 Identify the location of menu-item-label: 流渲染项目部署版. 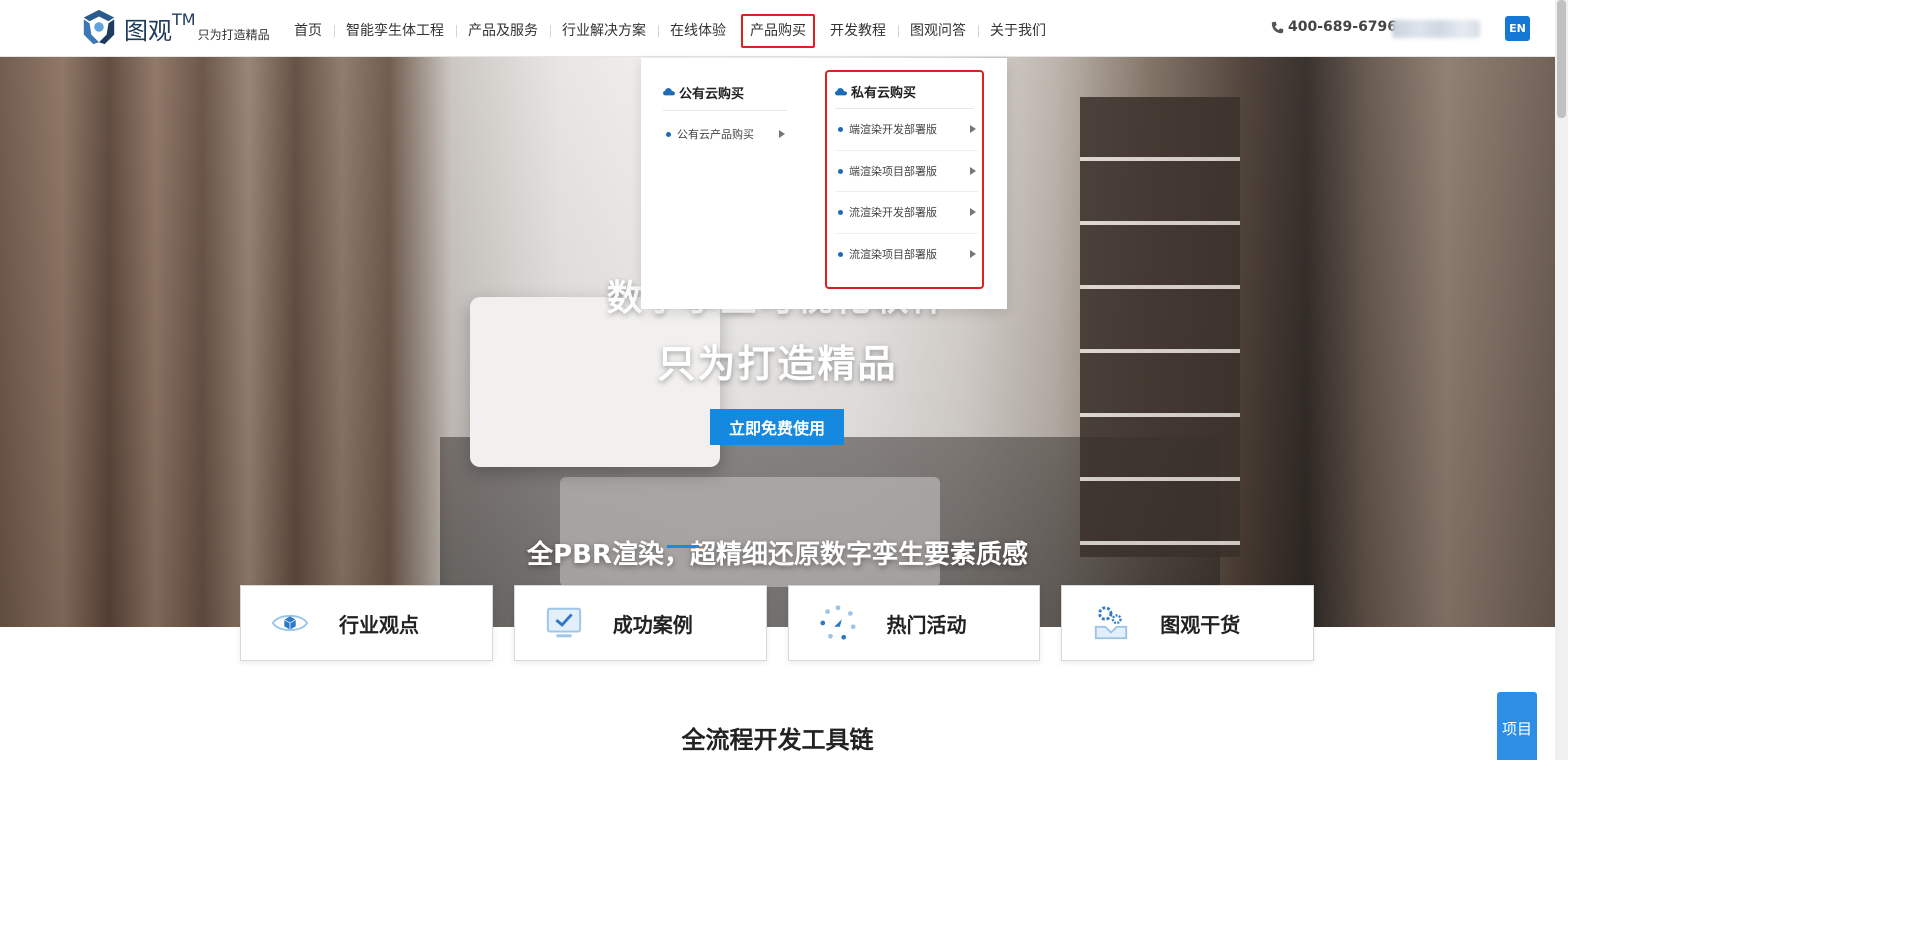
(893, 255).